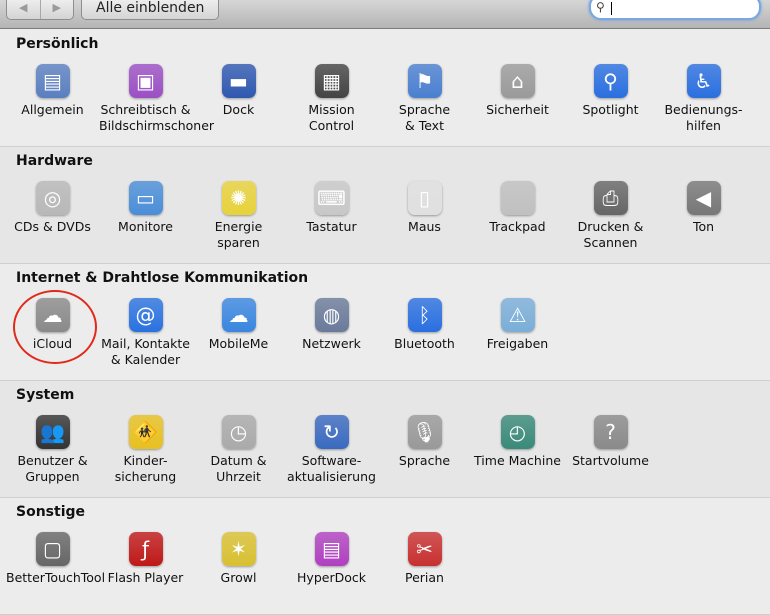 The height and width of the screenshot is (615, 770). I want to click on pref-pane-mission-control: ▦ Mission Control, so click(331, 99).